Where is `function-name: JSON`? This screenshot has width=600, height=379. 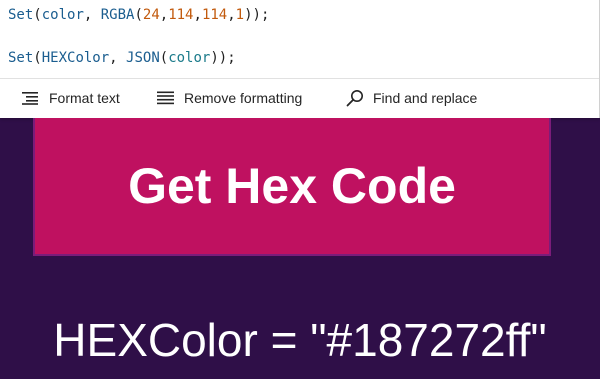
function-name: JSON is located at coordinates (143, 58).